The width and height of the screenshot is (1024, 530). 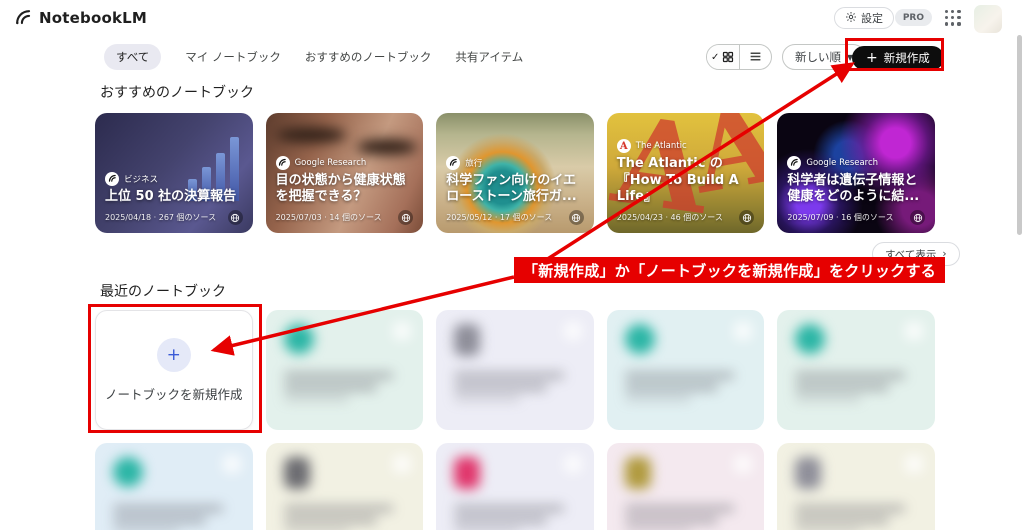 I want to click on create-new-button: + 新規作成, so click(x=898, y=58).